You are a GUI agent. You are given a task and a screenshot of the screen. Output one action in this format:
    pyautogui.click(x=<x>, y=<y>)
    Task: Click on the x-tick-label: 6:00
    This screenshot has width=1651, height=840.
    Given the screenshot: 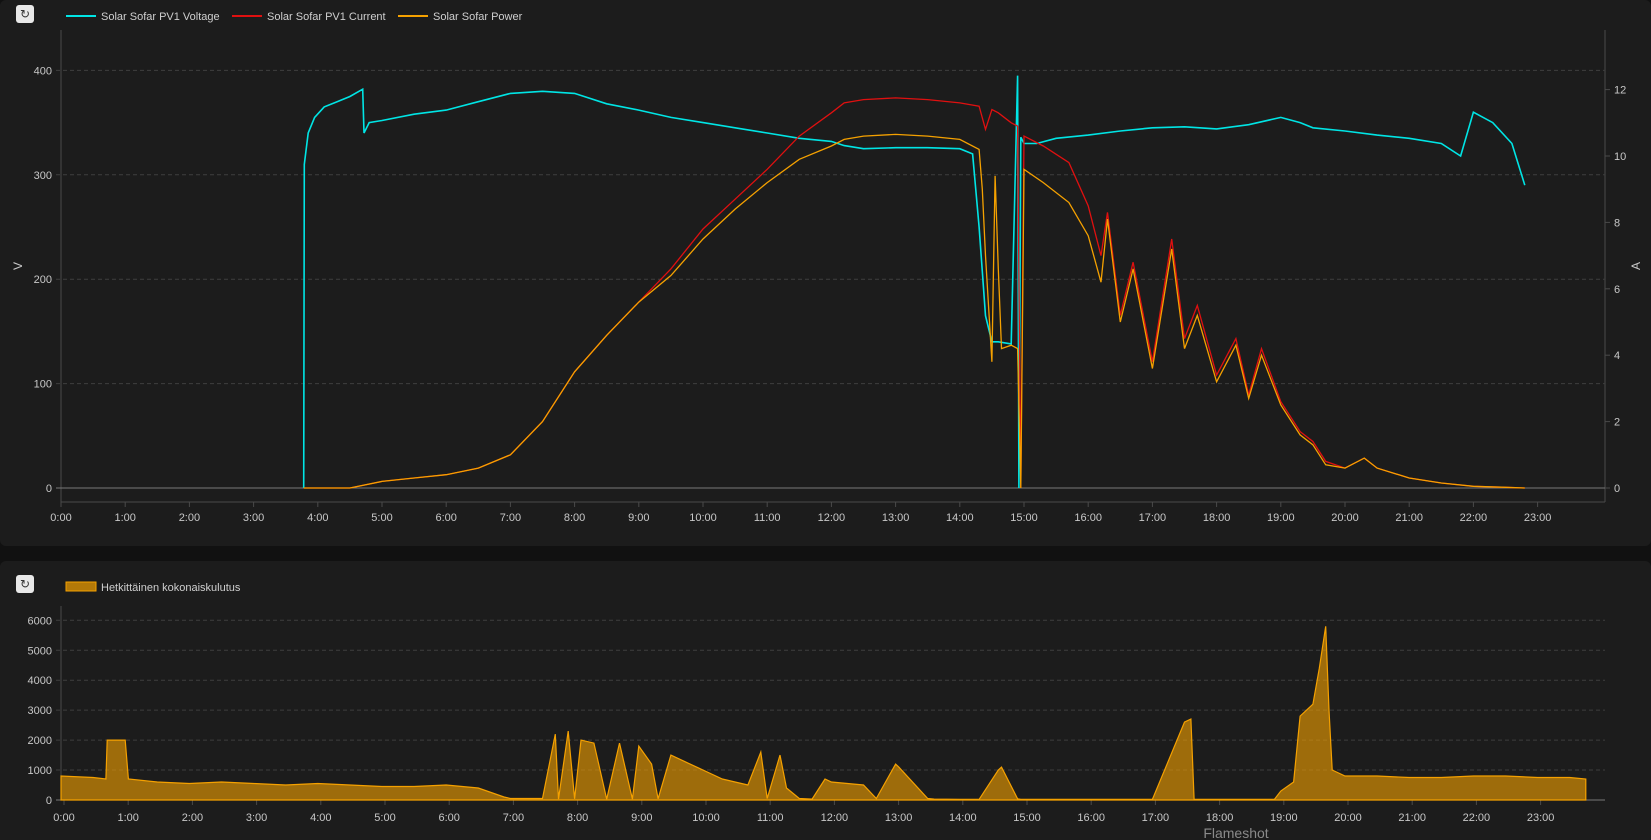 What is the action you would take?
    pyautogui.click(x=448, y=818)
    